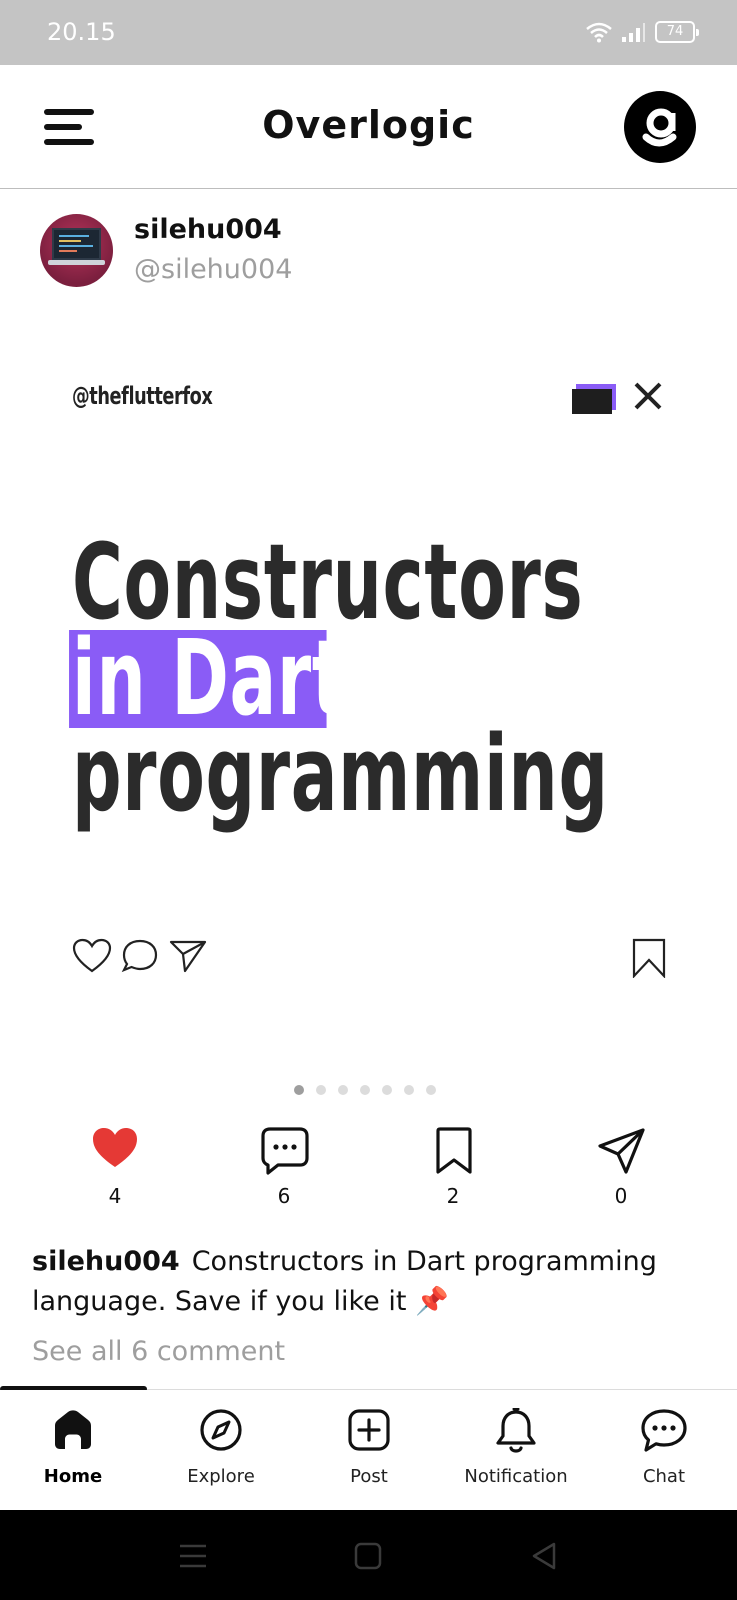 This screenshot has width=737, height=1600. Describe the element at coordinates (372, 958) in the screenshot. I see `image-actions` at that location.